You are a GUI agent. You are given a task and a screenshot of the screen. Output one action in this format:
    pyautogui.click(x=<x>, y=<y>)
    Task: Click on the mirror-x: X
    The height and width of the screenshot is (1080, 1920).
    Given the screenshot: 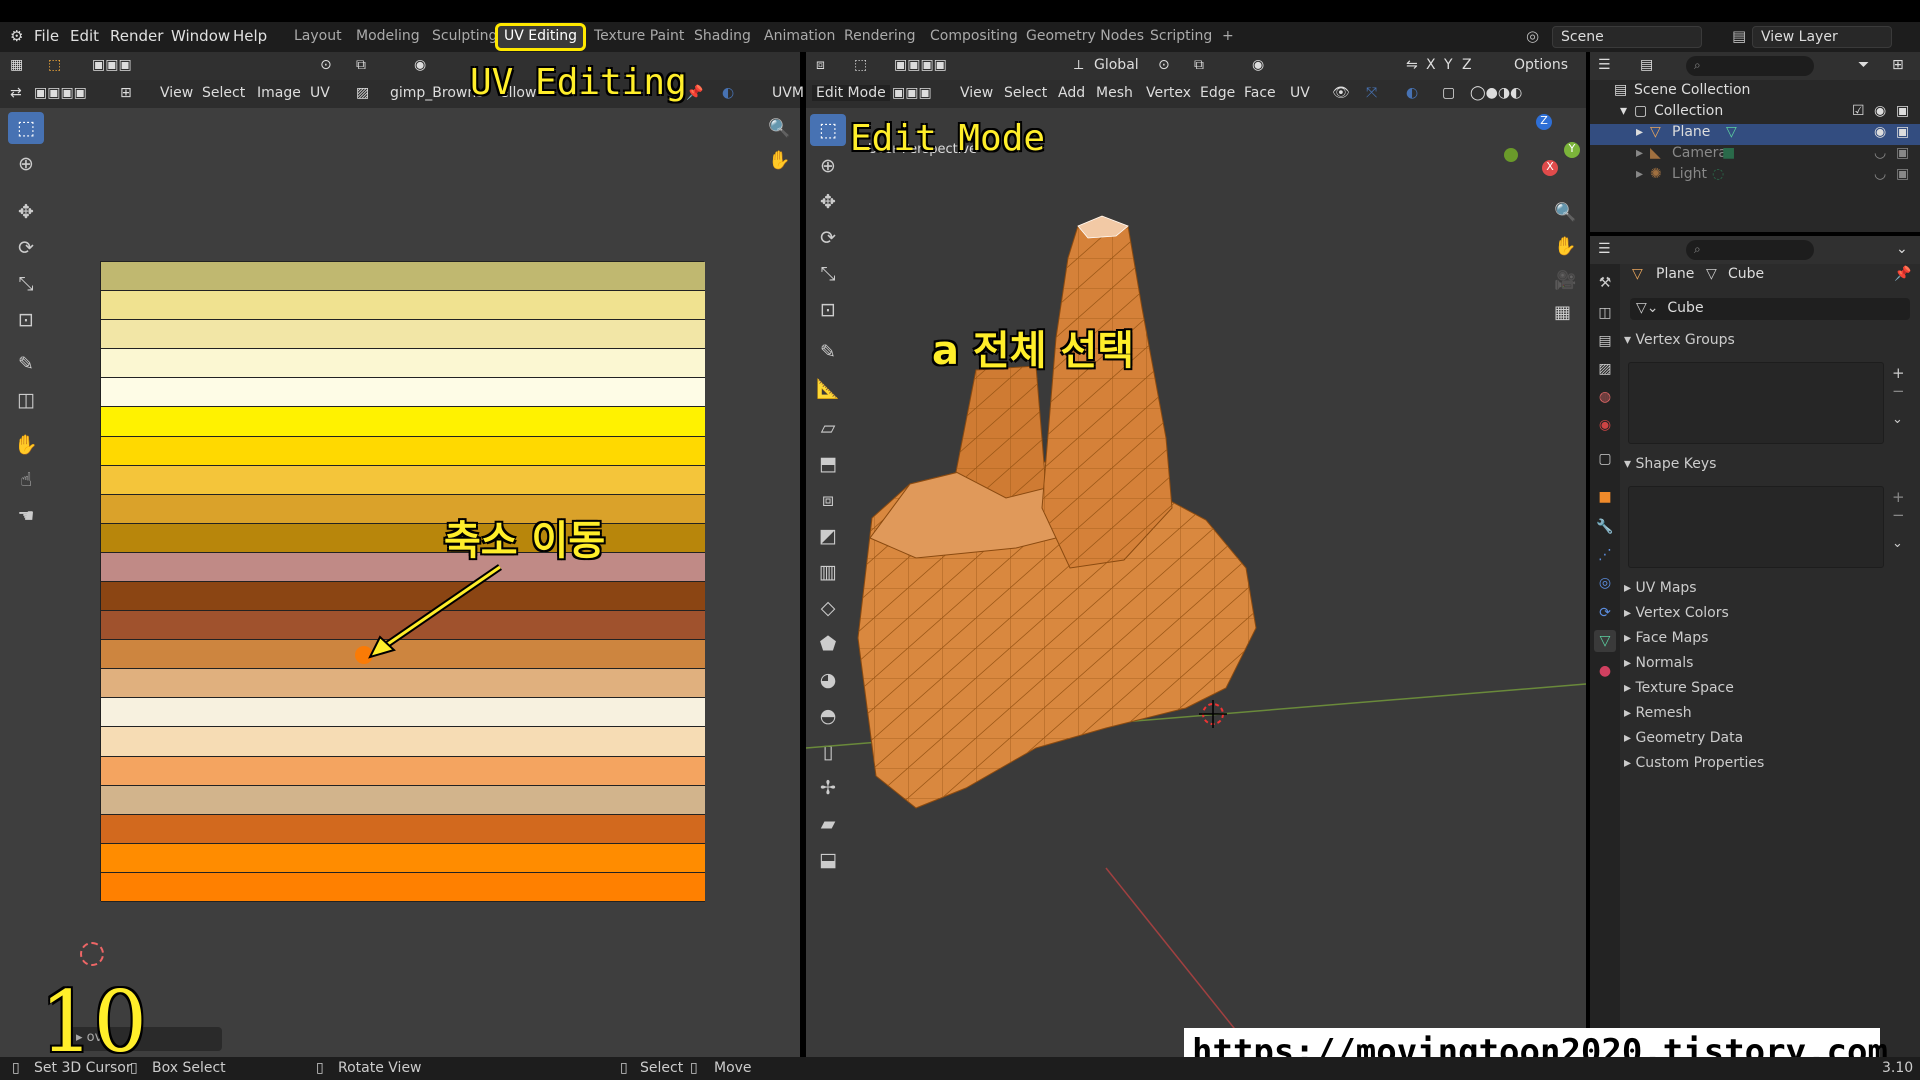 What is the action you would take?
    pyautogui.click(x=1431, y=65)
    